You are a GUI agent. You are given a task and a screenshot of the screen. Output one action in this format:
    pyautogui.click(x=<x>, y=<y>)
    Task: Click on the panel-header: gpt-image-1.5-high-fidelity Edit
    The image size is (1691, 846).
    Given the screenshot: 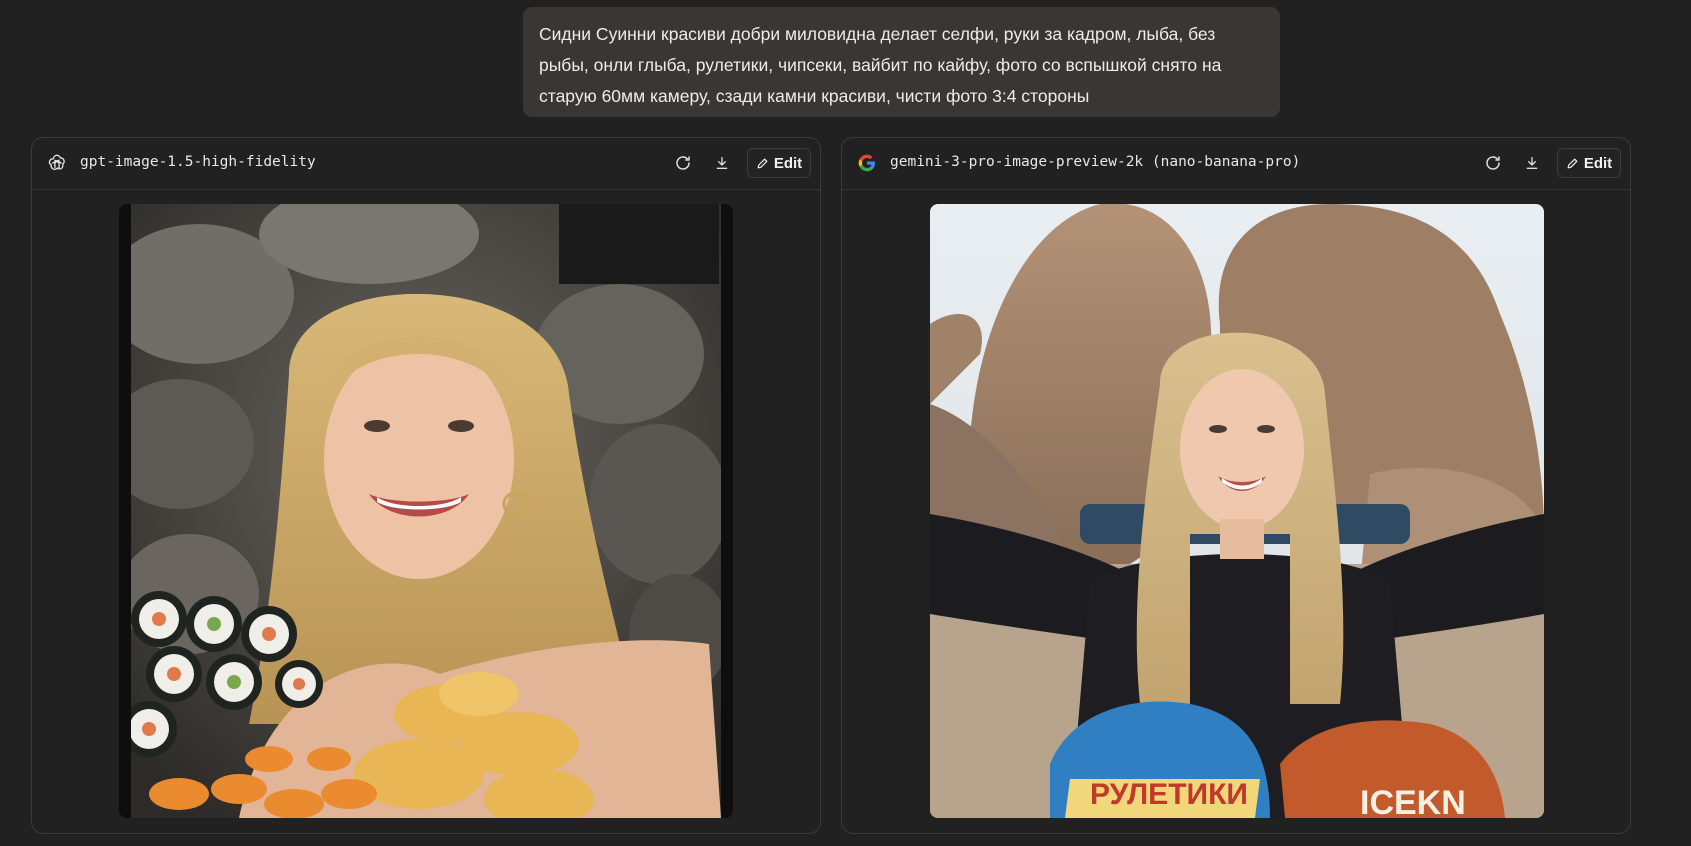 What is the action you would take?
    pyautogui.click(x=426, y=164)
    